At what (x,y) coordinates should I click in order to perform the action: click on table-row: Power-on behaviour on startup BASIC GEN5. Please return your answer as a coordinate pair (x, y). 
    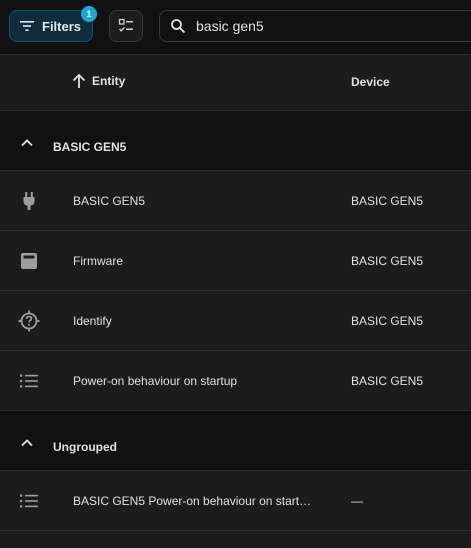
    Looking at the image, I should click on (235, 381).